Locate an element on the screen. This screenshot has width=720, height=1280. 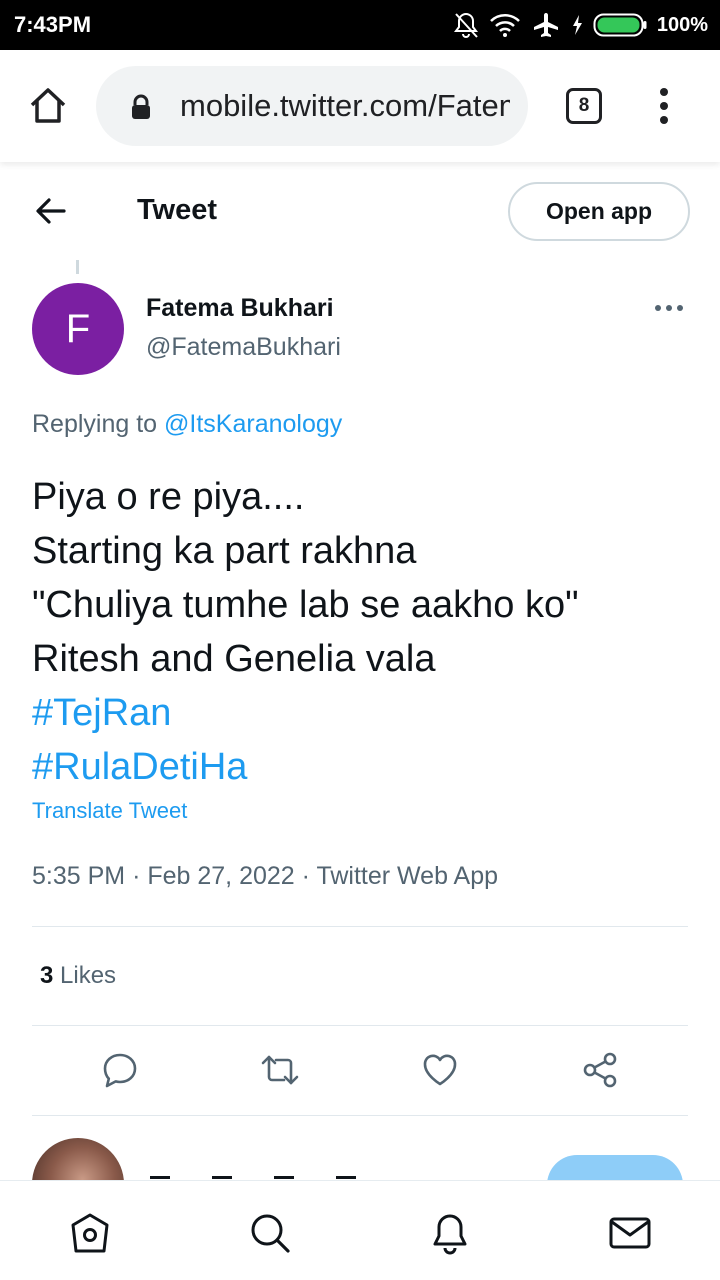
back-button is located at coordinates (51, 211).